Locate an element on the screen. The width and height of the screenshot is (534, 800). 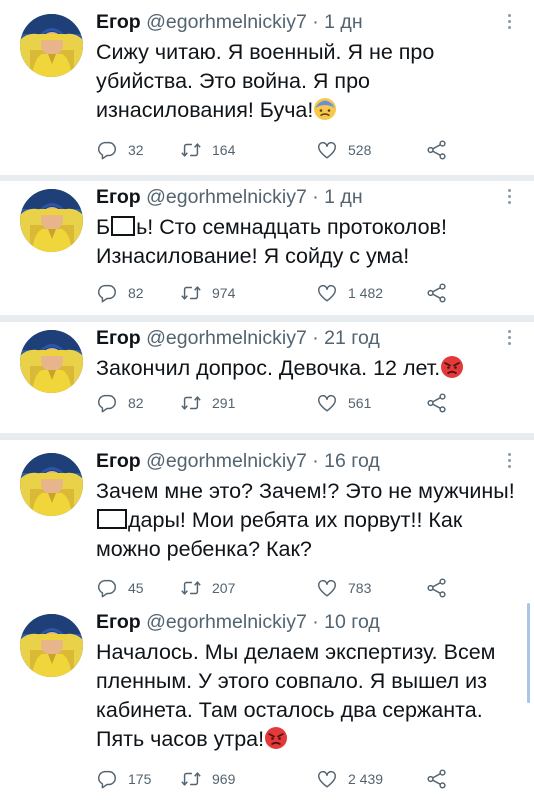
tweet-actions: 82 291 561 is located at coordinates (271, 403).